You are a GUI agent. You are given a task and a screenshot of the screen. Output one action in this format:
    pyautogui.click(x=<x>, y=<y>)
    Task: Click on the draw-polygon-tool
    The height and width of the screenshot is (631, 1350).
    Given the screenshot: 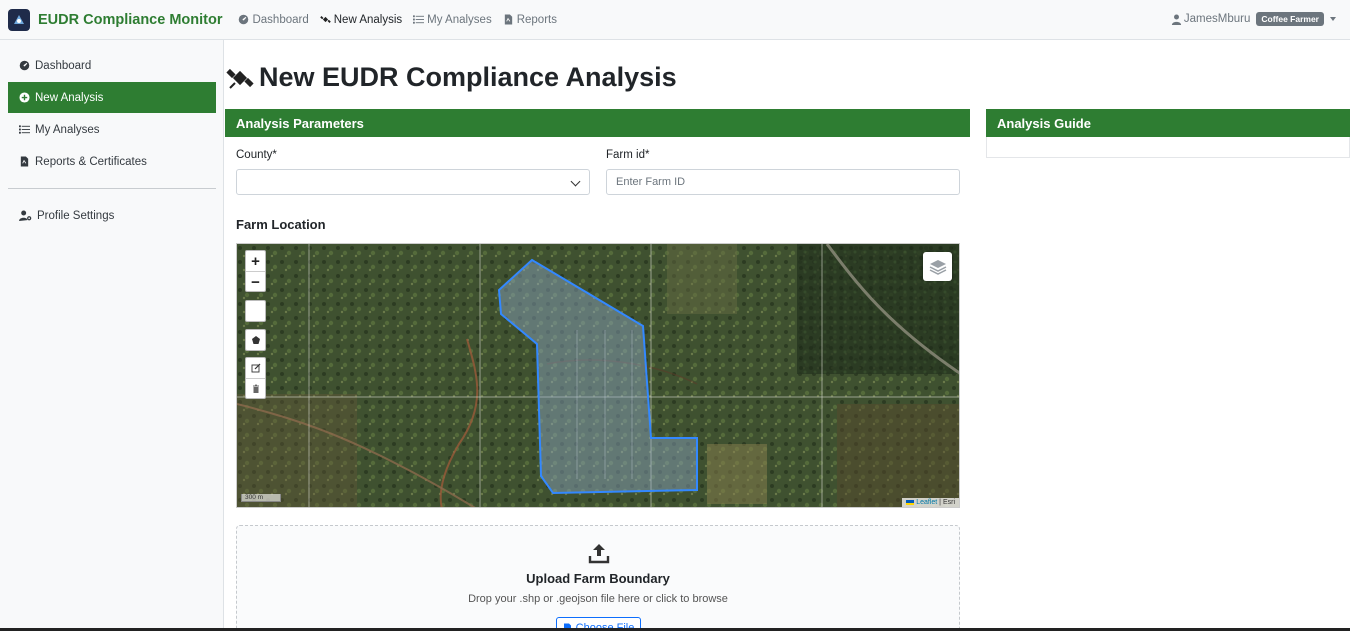 What is the action you would take?
    pyautogui.click(x=255, y=340)
    